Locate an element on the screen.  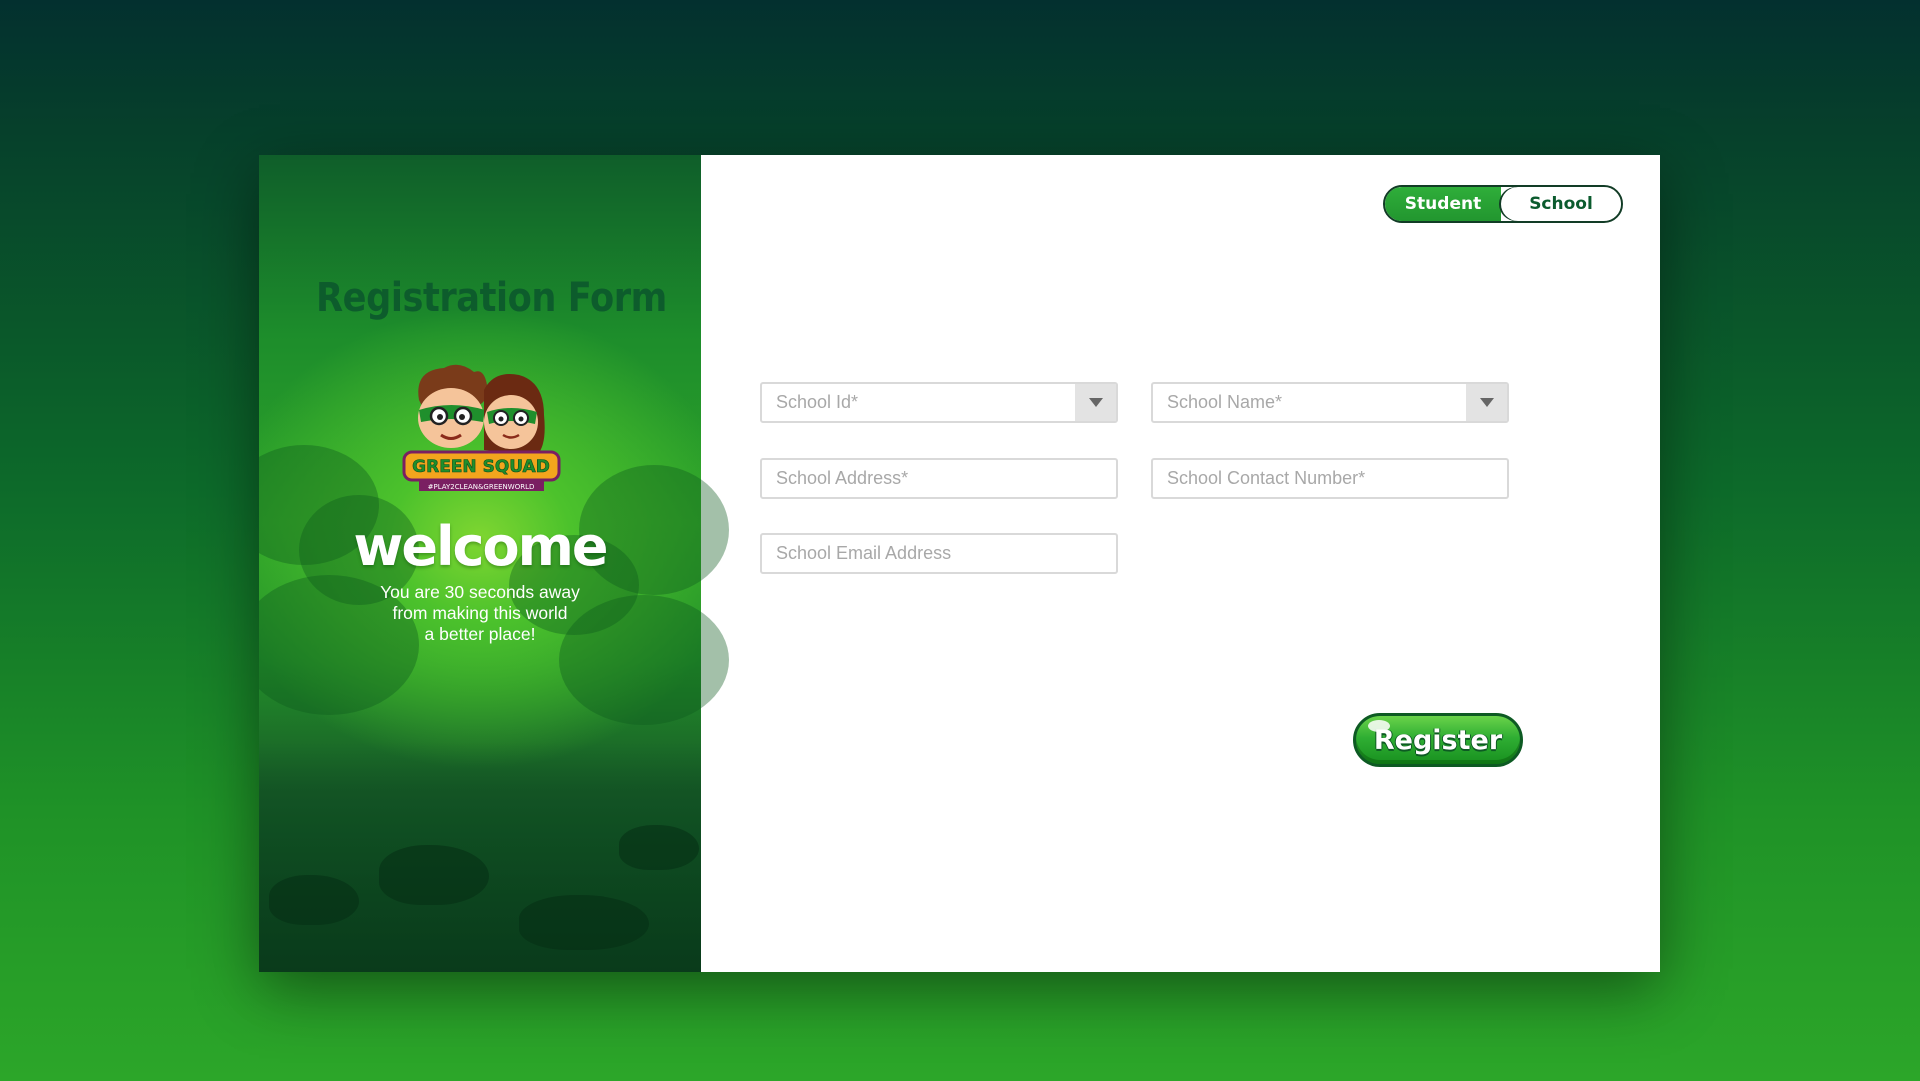
subtitle-line: from making this world is located at coordinates (480, 613).